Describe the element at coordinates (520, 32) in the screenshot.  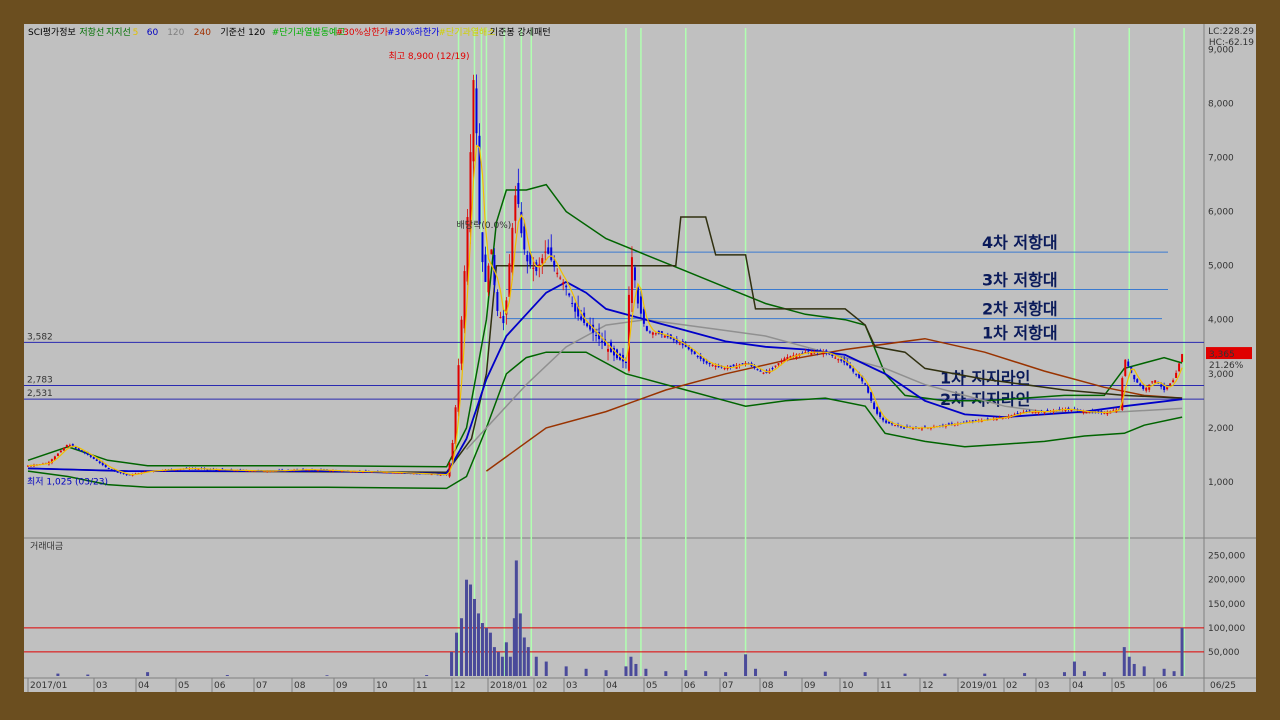
I see `legend-item-12: 기준봉 강세패턴` at that location.